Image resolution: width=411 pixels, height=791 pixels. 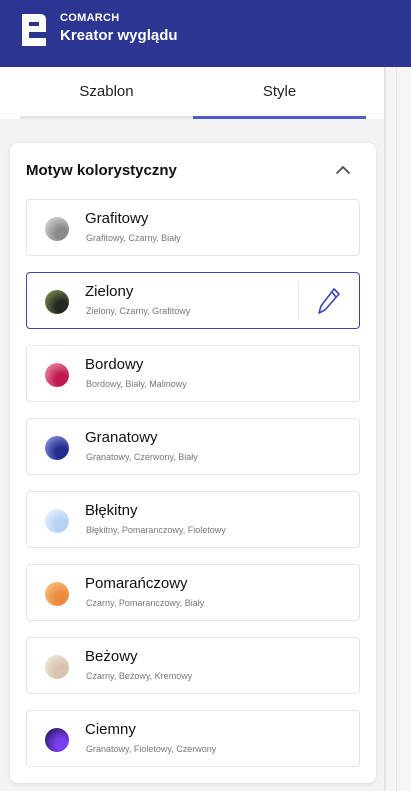 I want to click on theme-name: Beżowy, so click(x=111, y=656).